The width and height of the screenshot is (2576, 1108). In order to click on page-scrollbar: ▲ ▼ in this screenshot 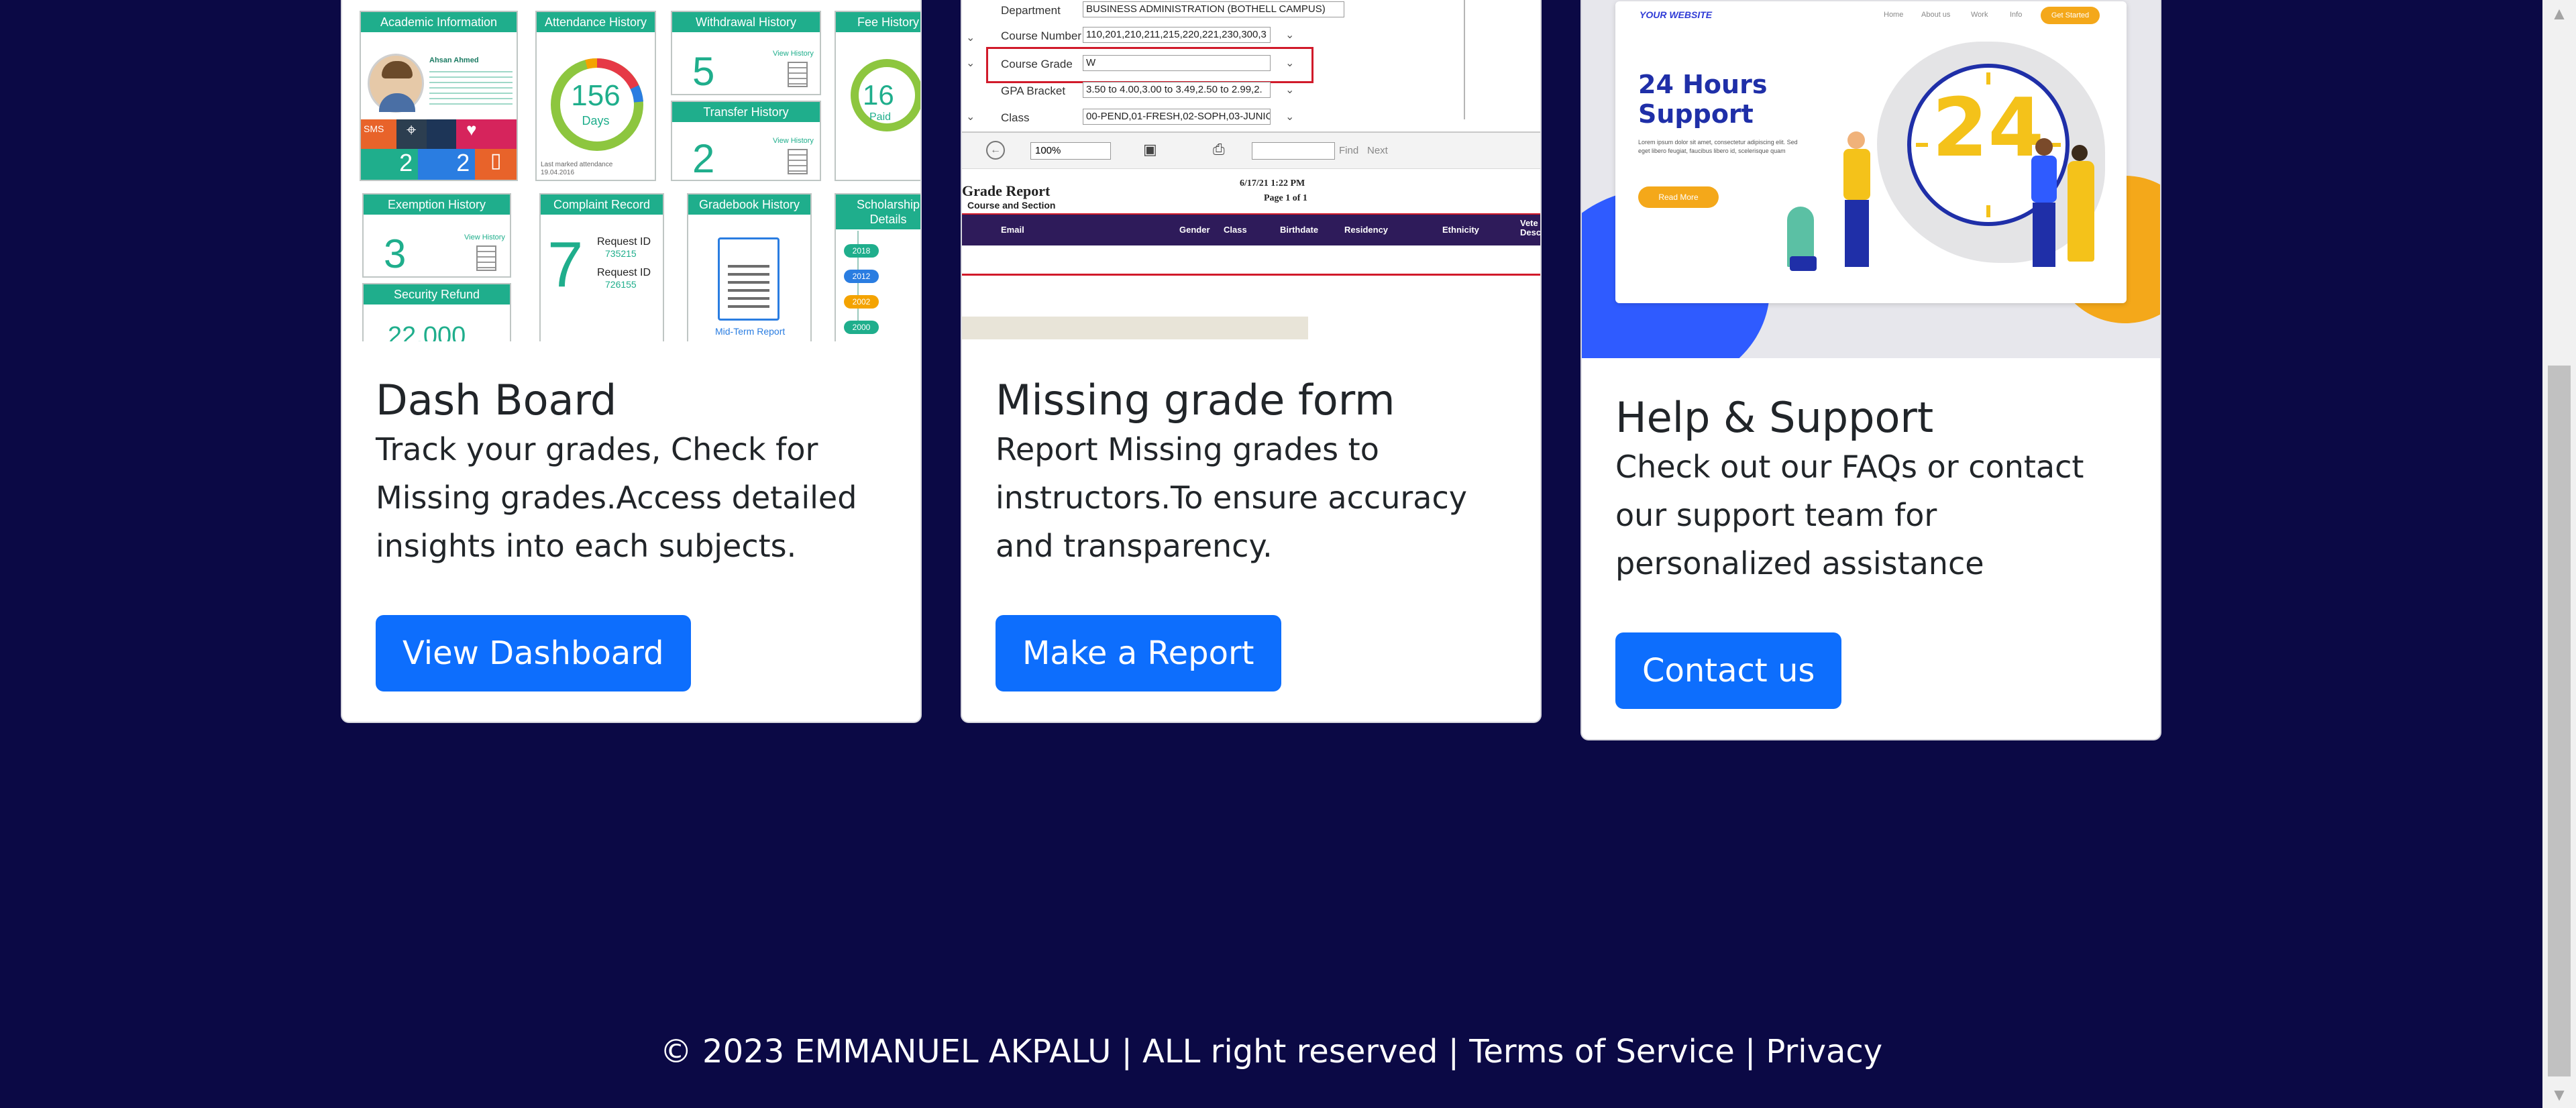, I will do `click(2559, 554)`.